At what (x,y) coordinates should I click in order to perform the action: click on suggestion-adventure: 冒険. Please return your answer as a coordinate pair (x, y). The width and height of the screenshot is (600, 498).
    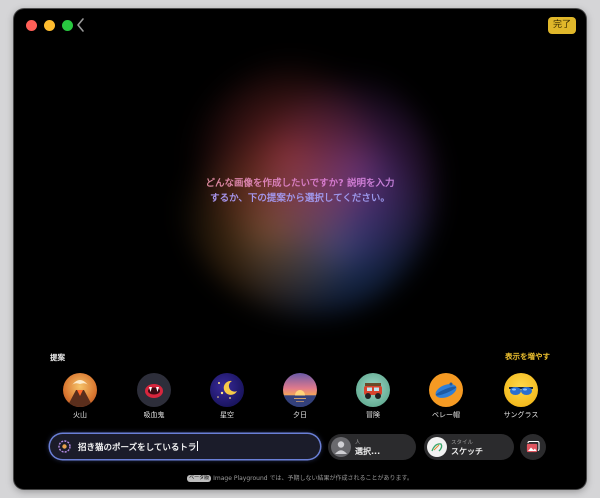
    Looking at the image, I should click on (373, 396).